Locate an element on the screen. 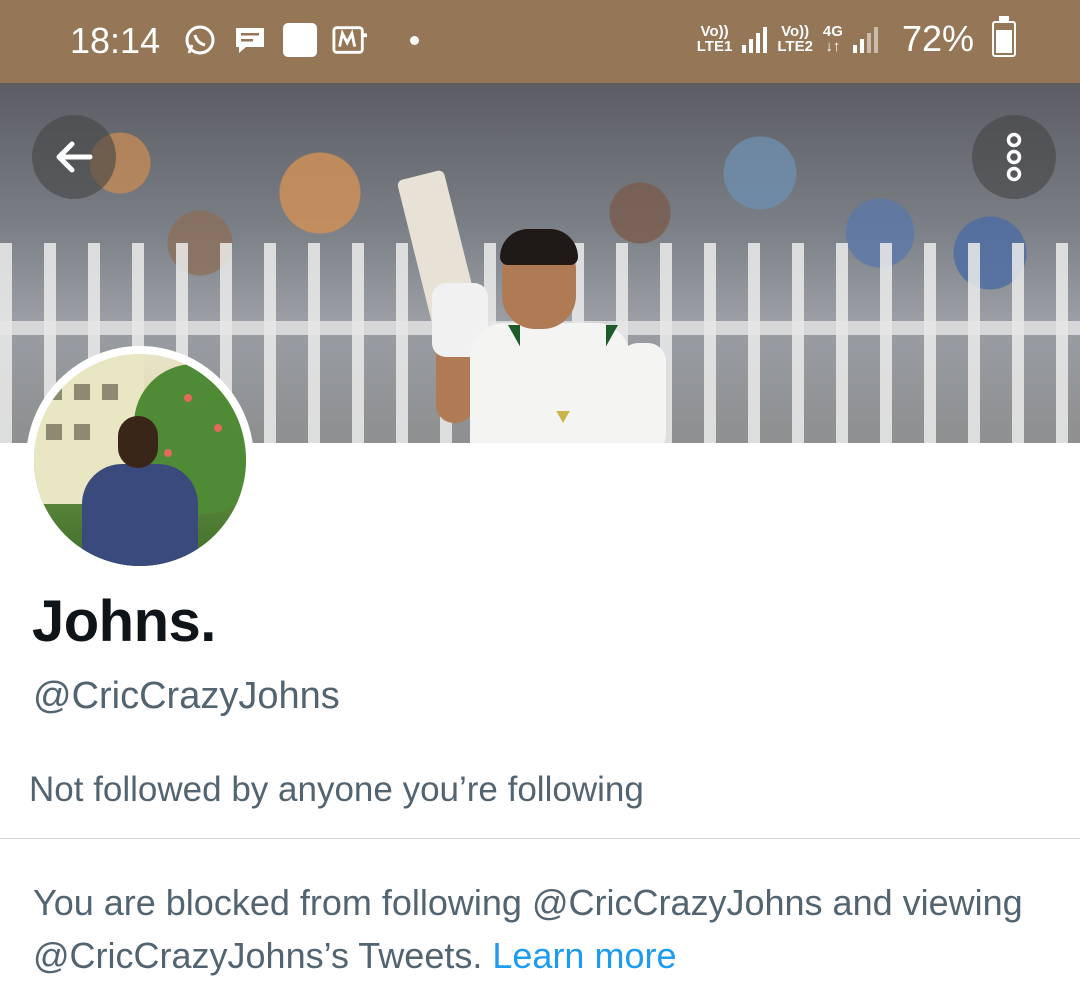  data-arrows-icon: ↓↑ is located at coordinates (833, 46).